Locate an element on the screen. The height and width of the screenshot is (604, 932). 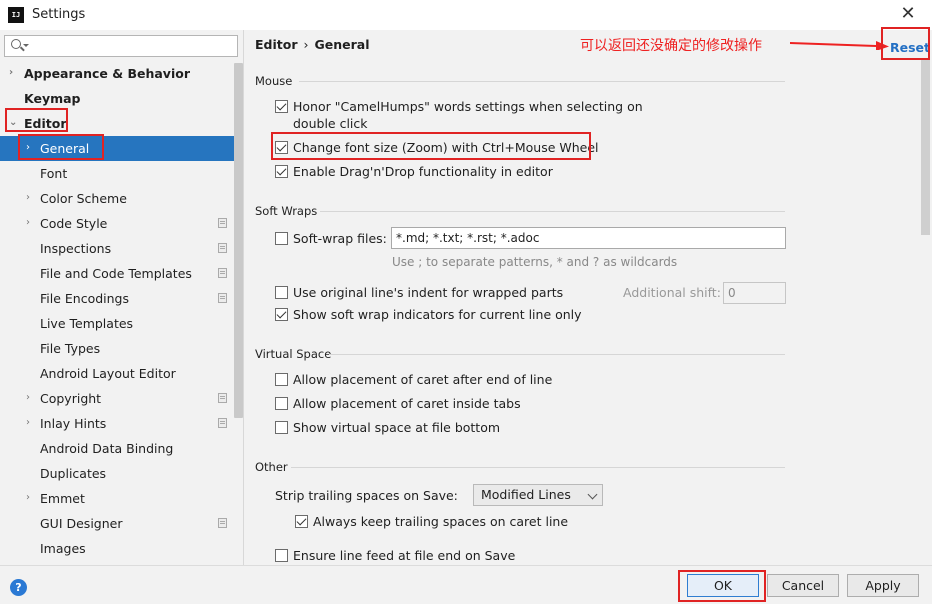
caret-after-end-checkbox is located at coordinates (281, 379).